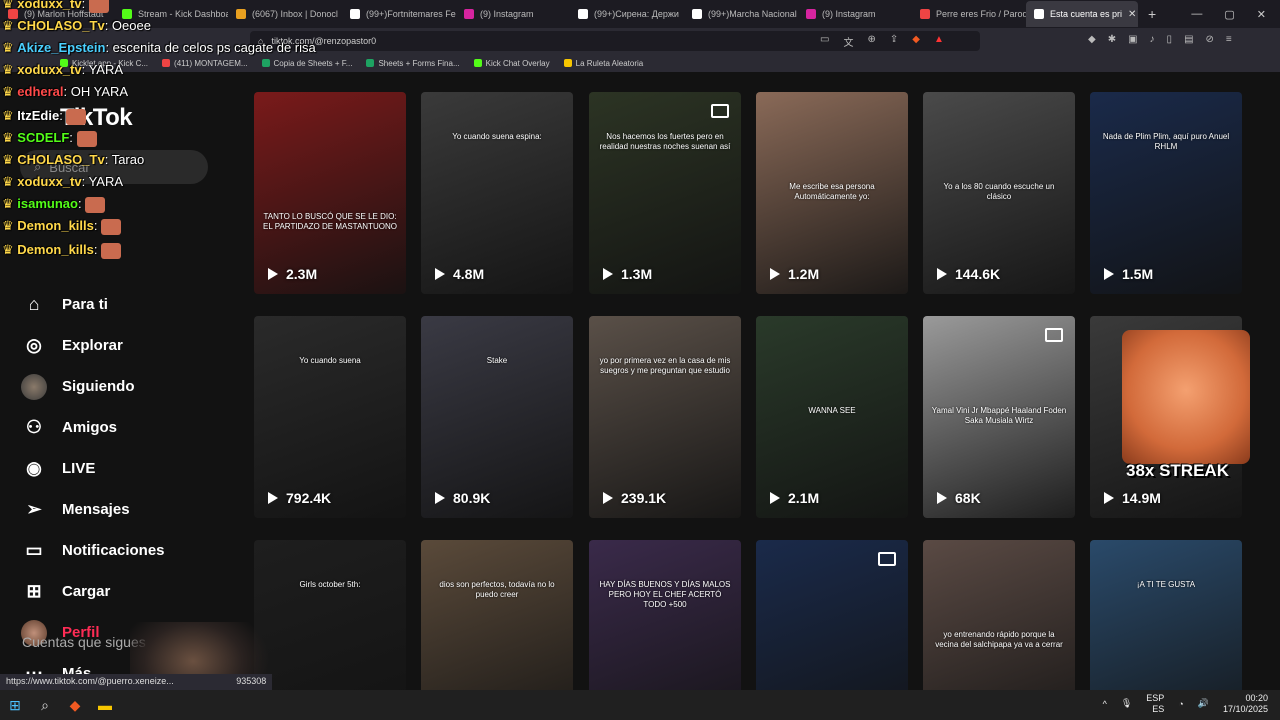  What do you see at coordinates (511, 63) in the screenshot?
I see `bookmark-item: Kick Chat Overlay` at bounding box center [511, 63].